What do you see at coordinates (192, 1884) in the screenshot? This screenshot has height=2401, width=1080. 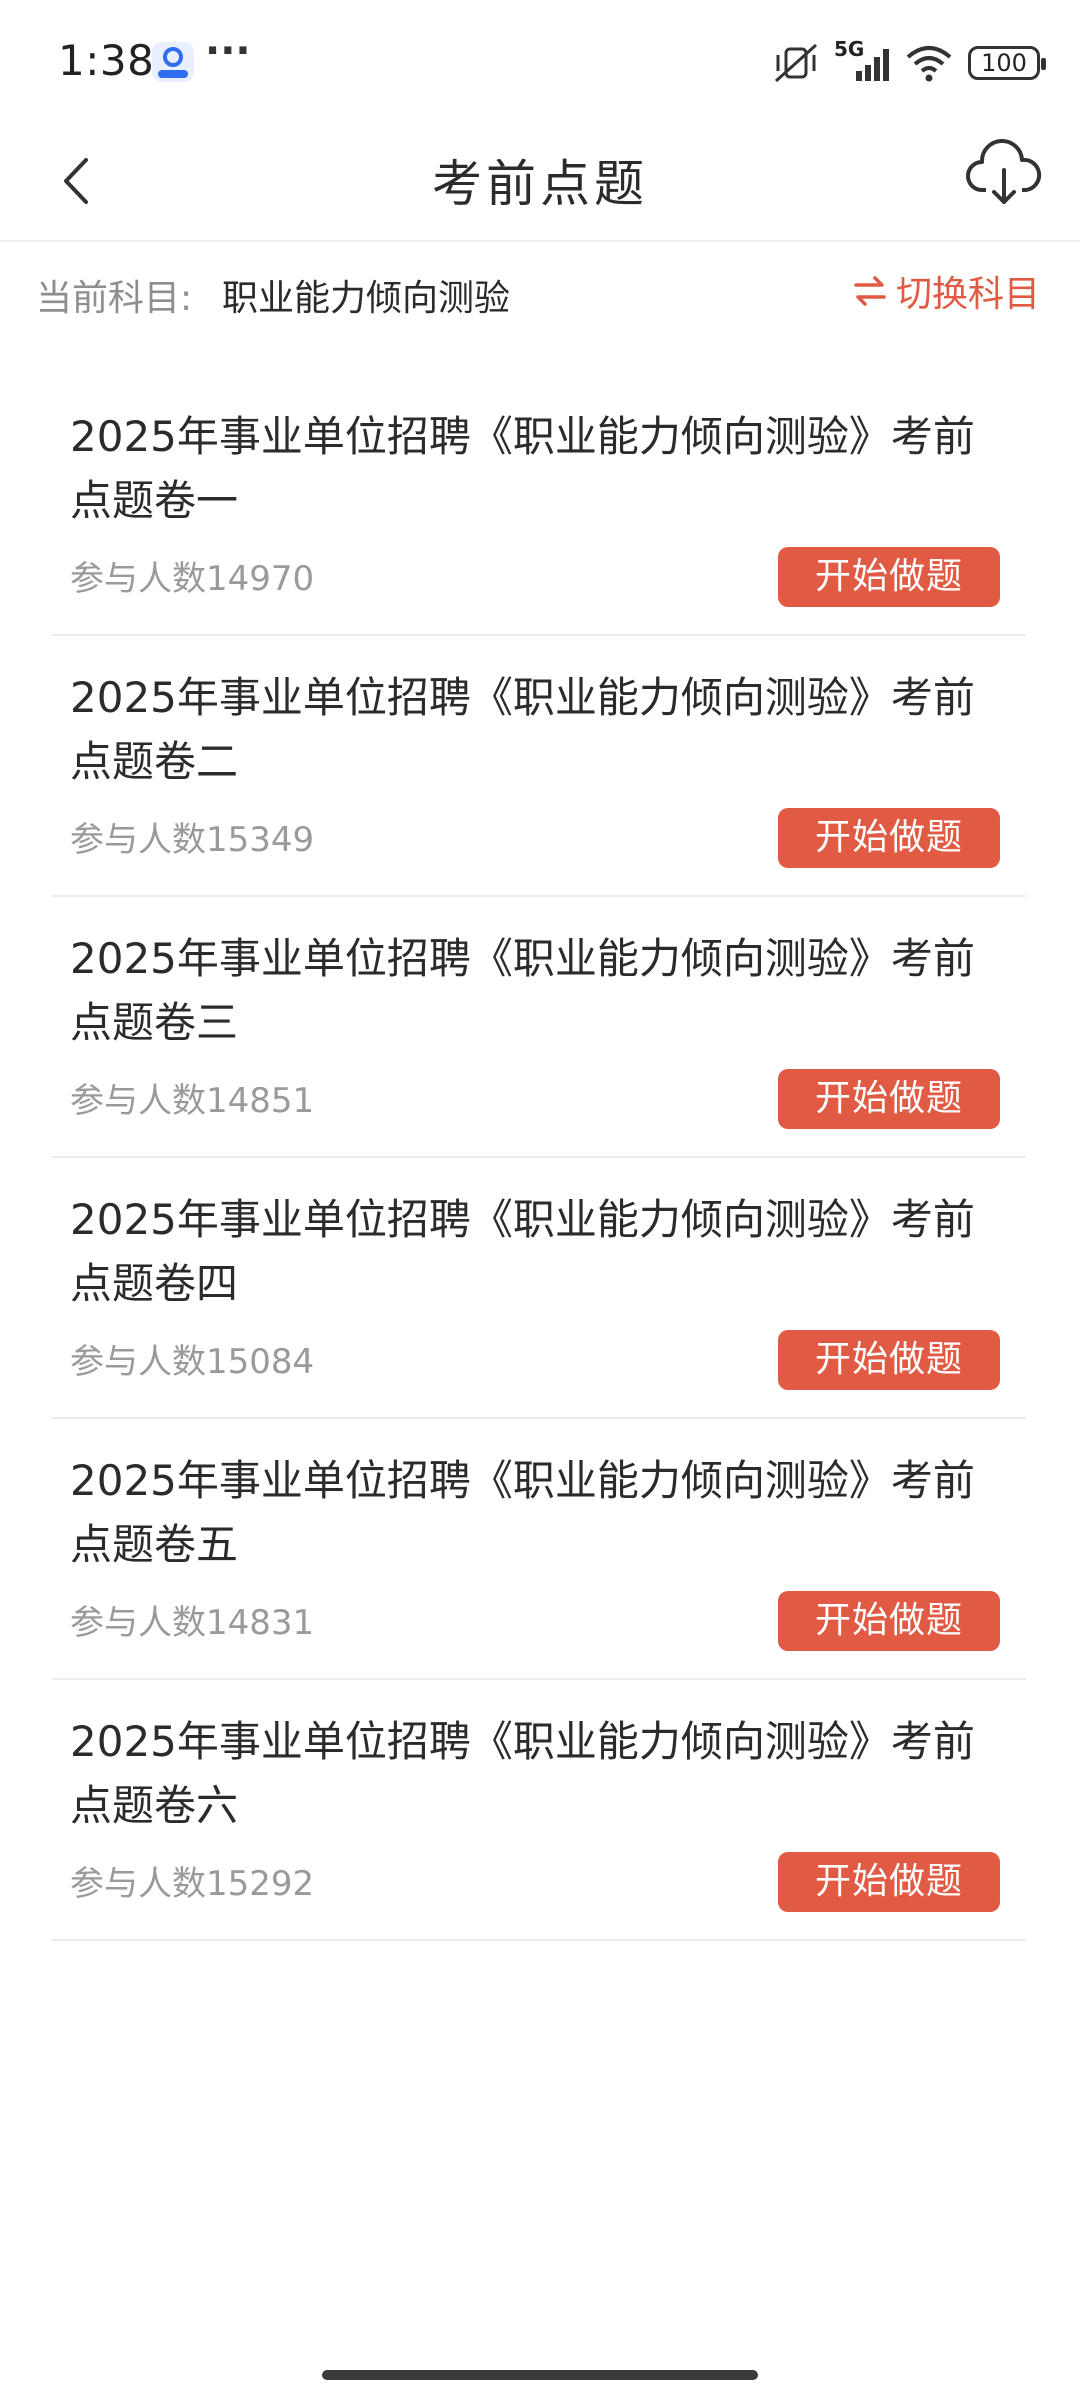 I see `participant-count: 参与人数15292` at bounding box center [192, 1884].